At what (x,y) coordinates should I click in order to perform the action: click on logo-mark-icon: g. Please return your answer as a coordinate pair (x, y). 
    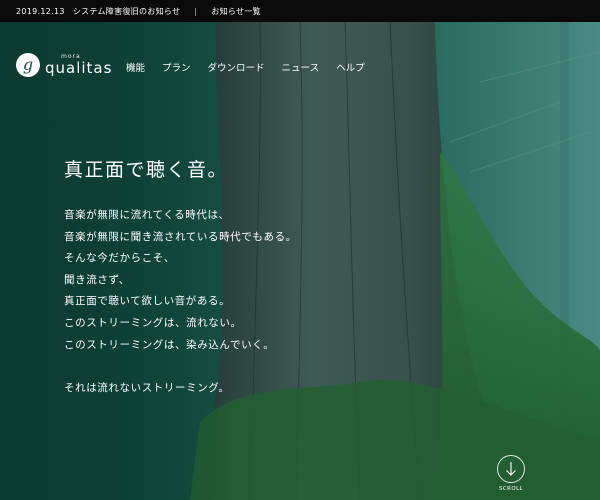
    Looking at the image, I should click on (28, 65).